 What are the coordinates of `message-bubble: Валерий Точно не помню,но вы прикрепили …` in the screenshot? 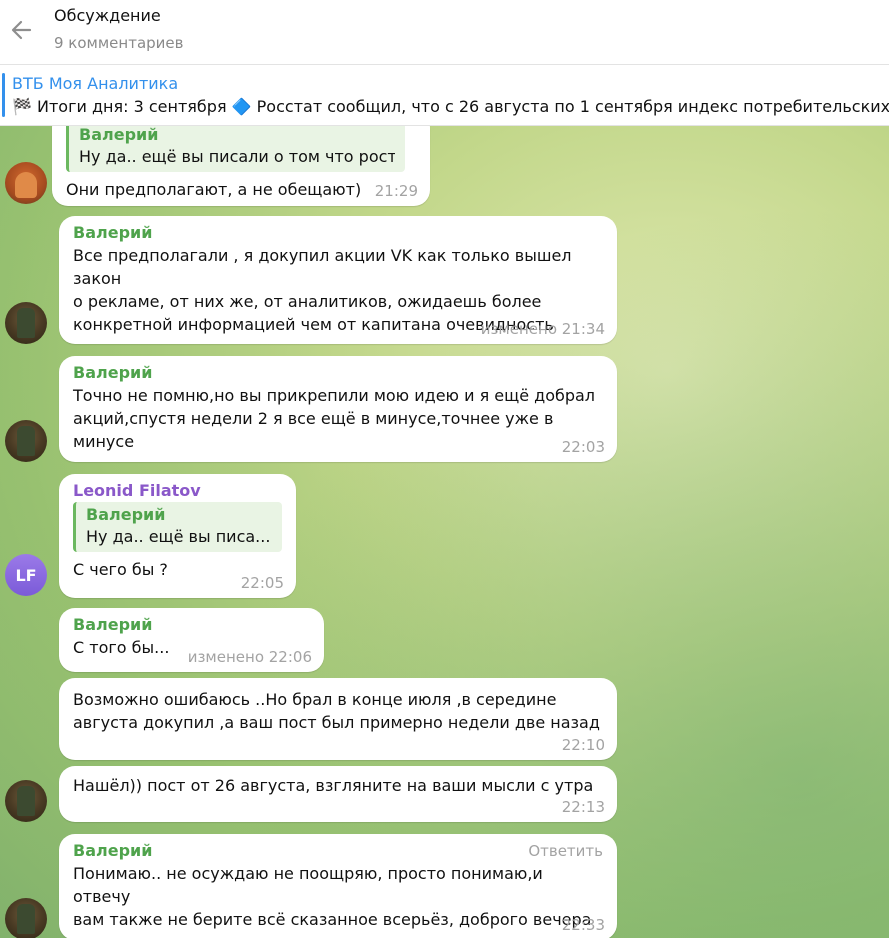 It's located at (338, 409).